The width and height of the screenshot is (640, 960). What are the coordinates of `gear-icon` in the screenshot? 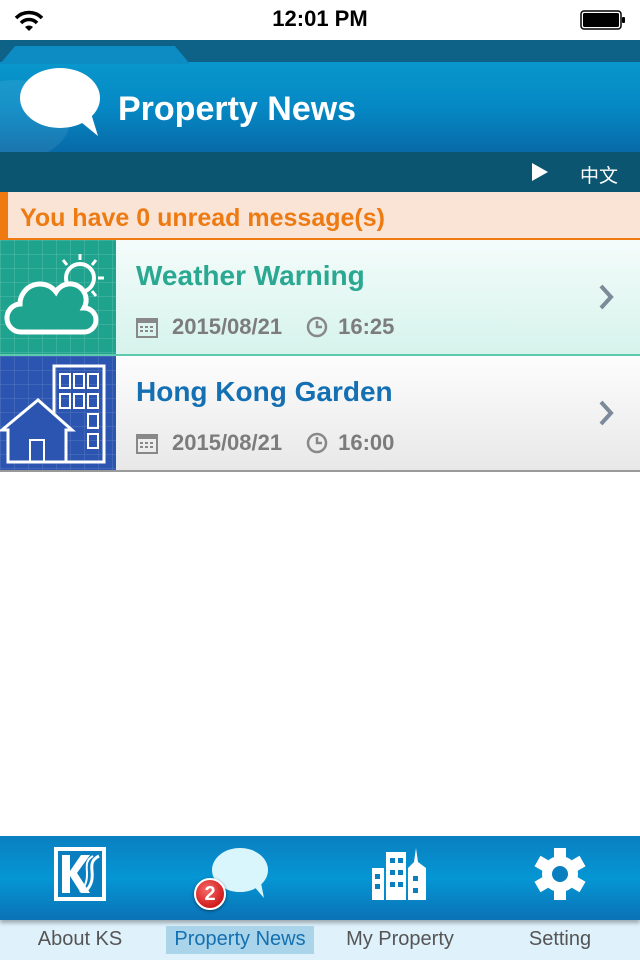 It's located at (560, 874).